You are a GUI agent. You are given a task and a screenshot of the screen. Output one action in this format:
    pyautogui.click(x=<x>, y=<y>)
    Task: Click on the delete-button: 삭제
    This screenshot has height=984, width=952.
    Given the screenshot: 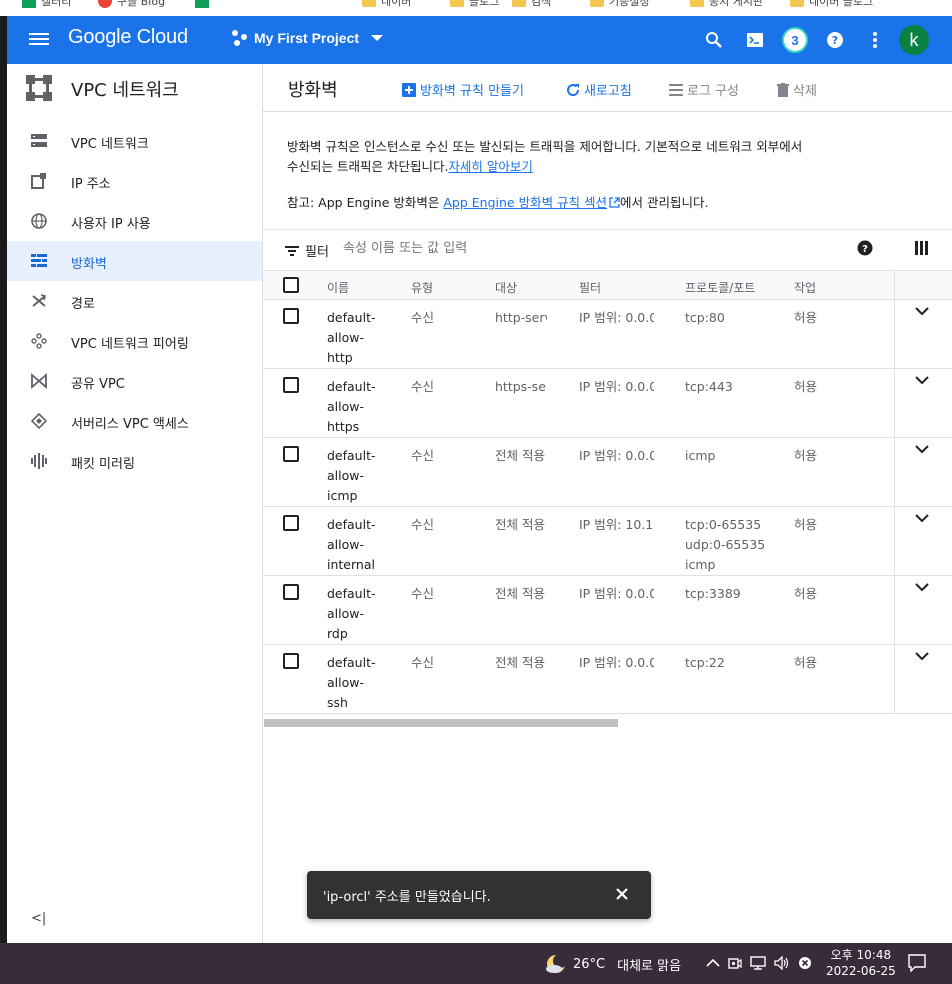 What is the action you would take?
    pyautogui.click(x=797, y=89)
    